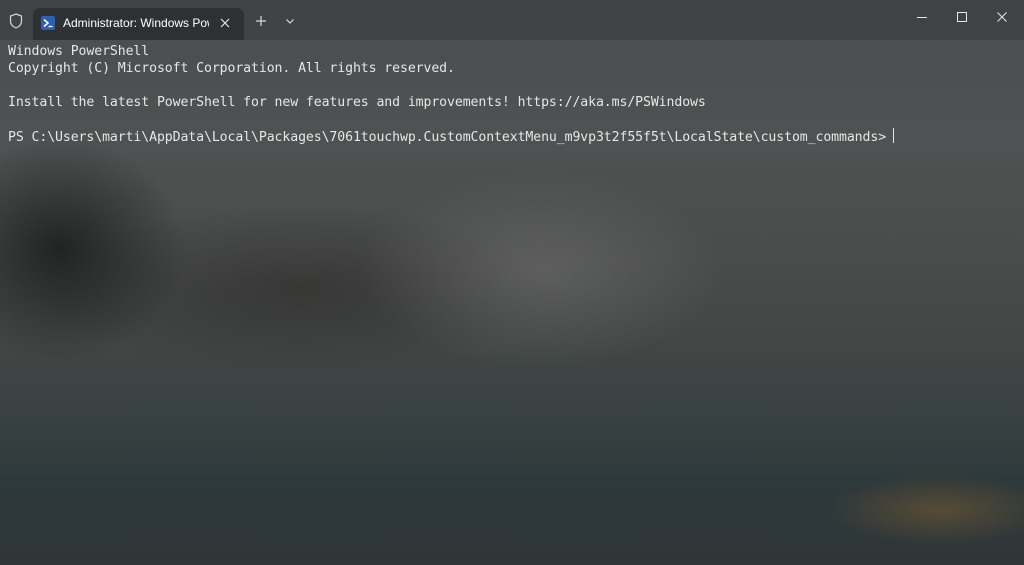 This screenshot has width=1024, height=565. I want to click on minimize-button, so click(922, 18).